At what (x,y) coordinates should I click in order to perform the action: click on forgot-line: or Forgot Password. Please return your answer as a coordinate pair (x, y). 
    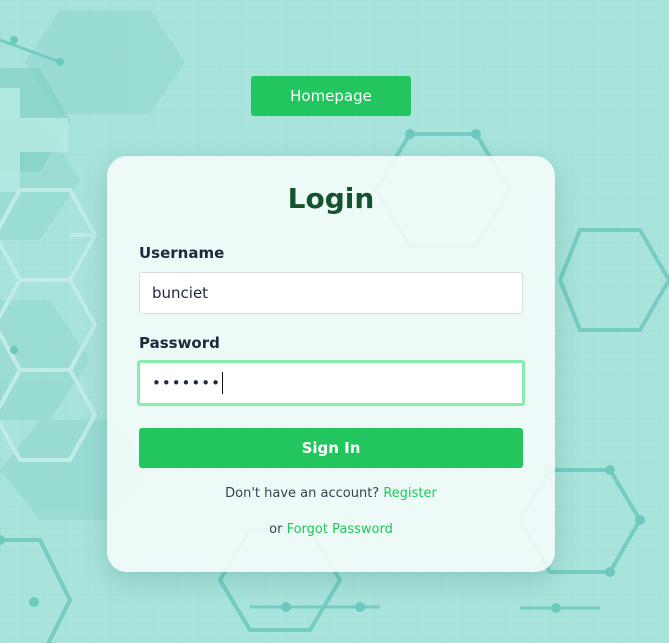
    Looking at the image, I should click on (331, 529).